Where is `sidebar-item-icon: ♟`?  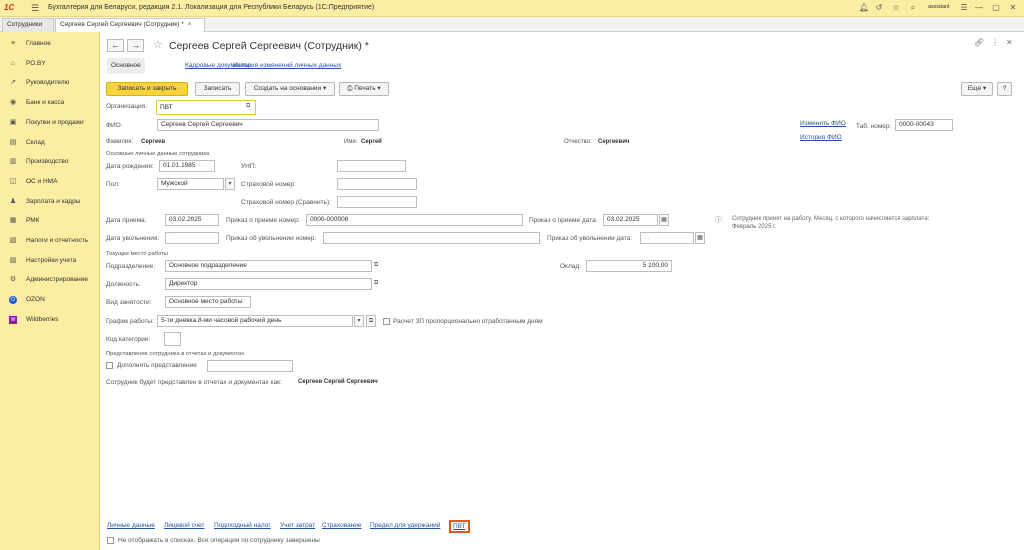 sidebar-item-icon: ♟ is located at coordinates (13, 201).